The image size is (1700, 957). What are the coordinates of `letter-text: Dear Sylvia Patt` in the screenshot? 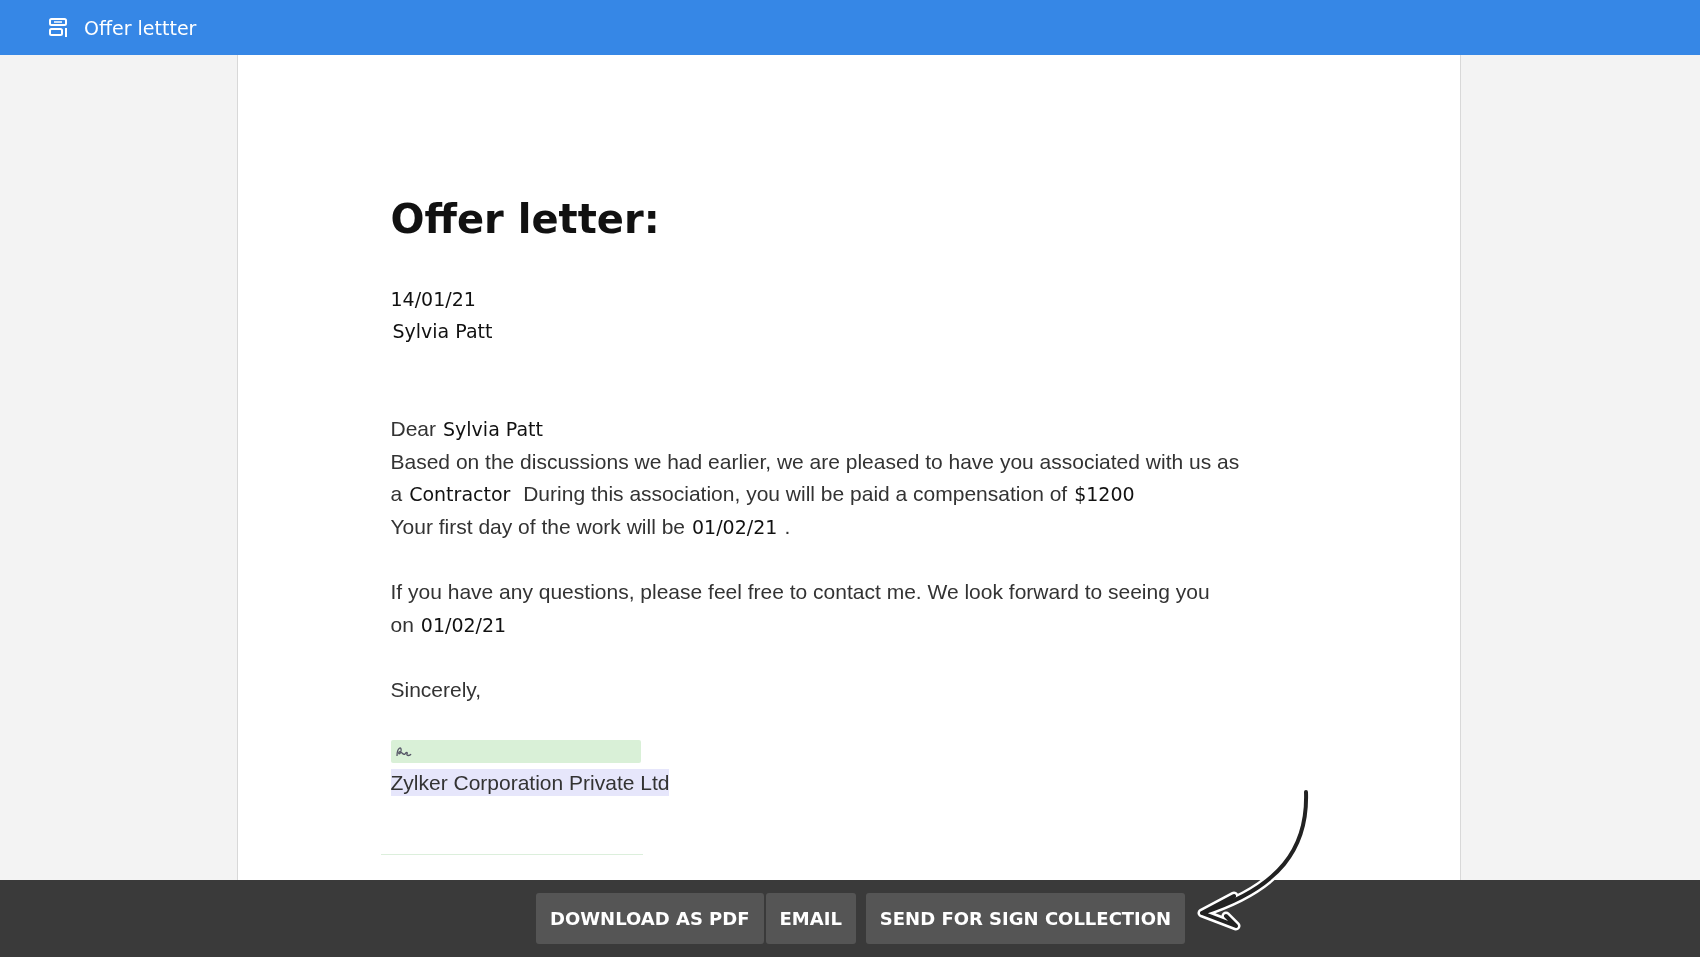 It's located at (467, 429).